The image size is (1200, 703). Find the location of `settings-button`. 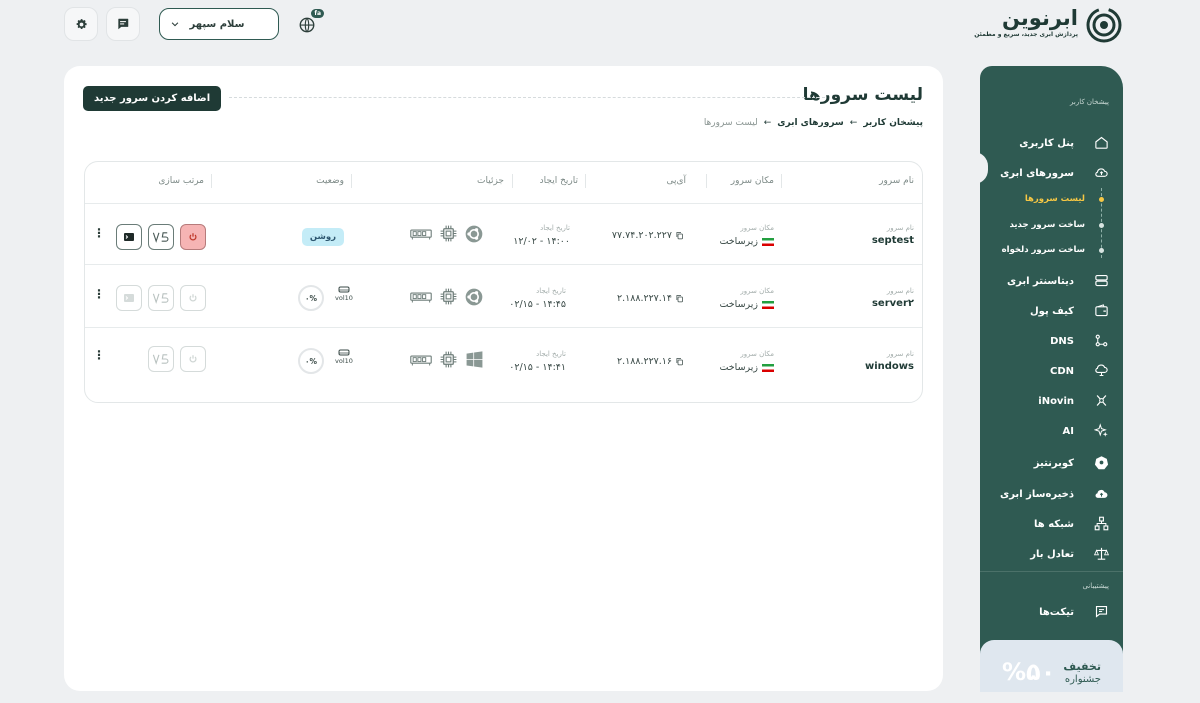

settings-button is located at coordinates (81, 24).